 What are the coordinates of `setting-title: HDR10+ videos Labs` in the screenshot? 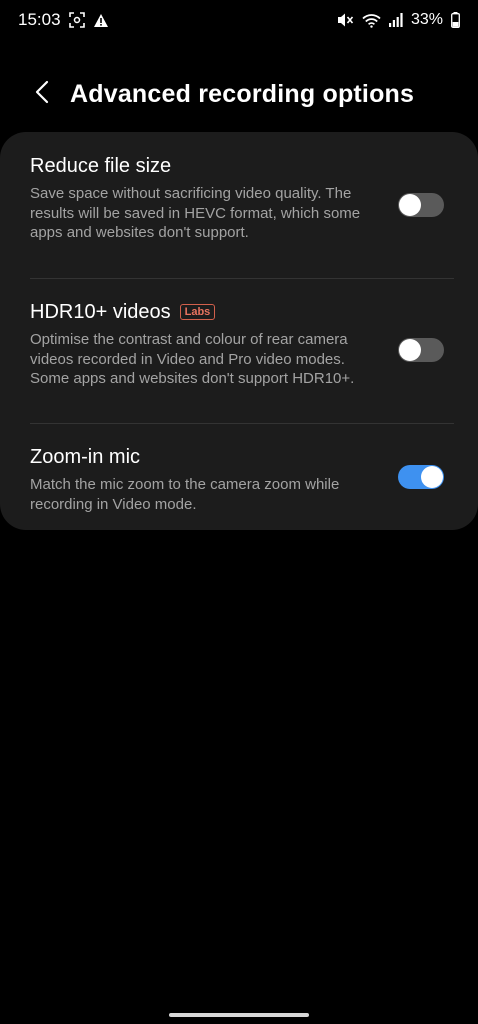 It's located at (254, 312).